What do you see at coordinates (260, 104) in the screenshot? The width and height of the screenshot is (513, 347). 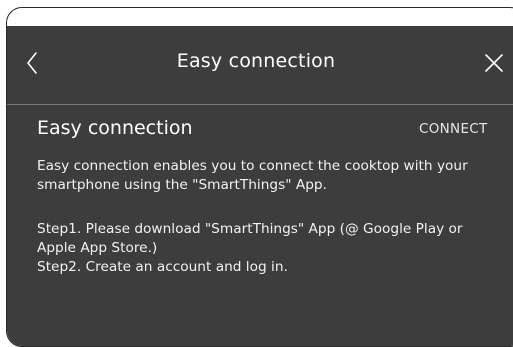 I see `header-divider` at bounding box center [260, 104].